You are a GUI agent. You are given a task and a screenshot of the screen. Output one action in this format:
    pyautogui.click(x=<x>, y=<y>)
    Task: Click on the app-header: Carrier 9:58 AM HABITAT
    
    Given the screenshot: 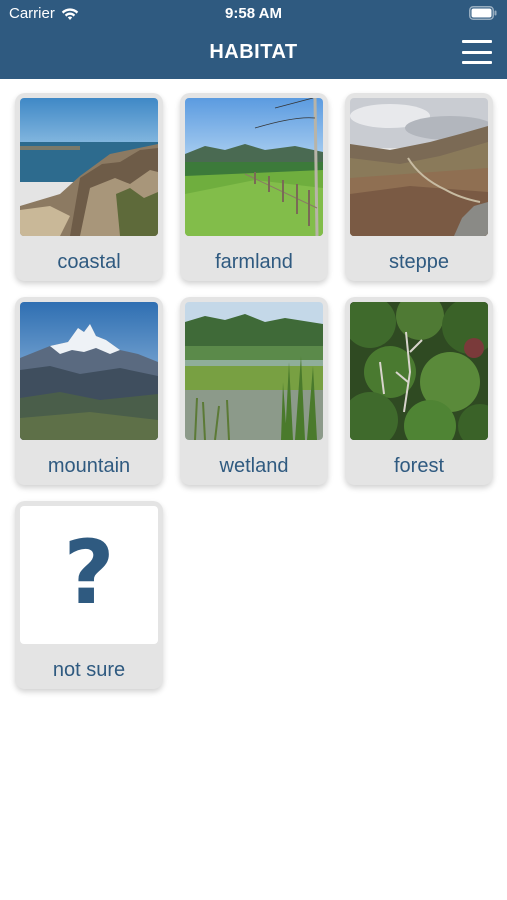 What is the action you would take?
    pyautogui.click(x=253, y=39)
    